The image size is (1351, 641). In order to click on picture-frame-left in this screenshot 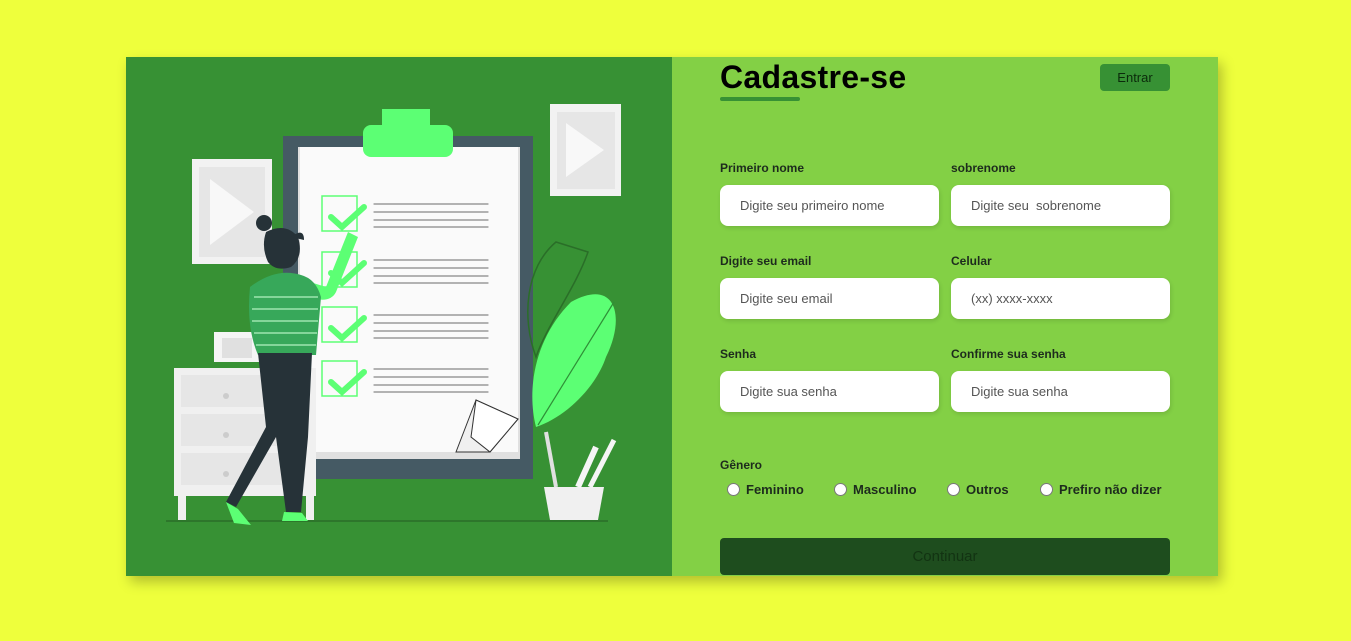, I will do `click(232, 211)`.